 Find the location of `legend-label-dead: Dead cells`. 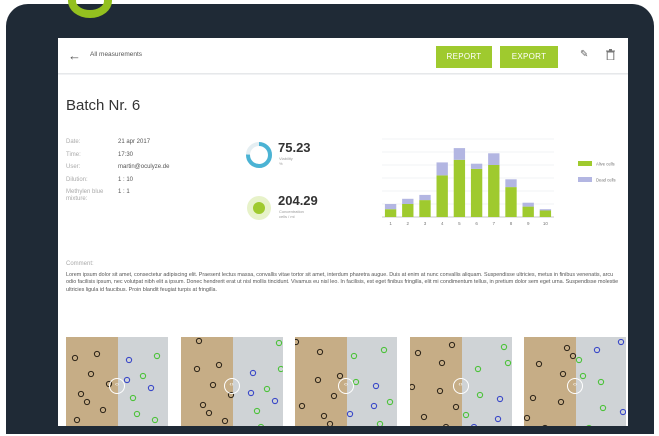

legend-label-dead: Dead cells is located at coordinates (606, 179).